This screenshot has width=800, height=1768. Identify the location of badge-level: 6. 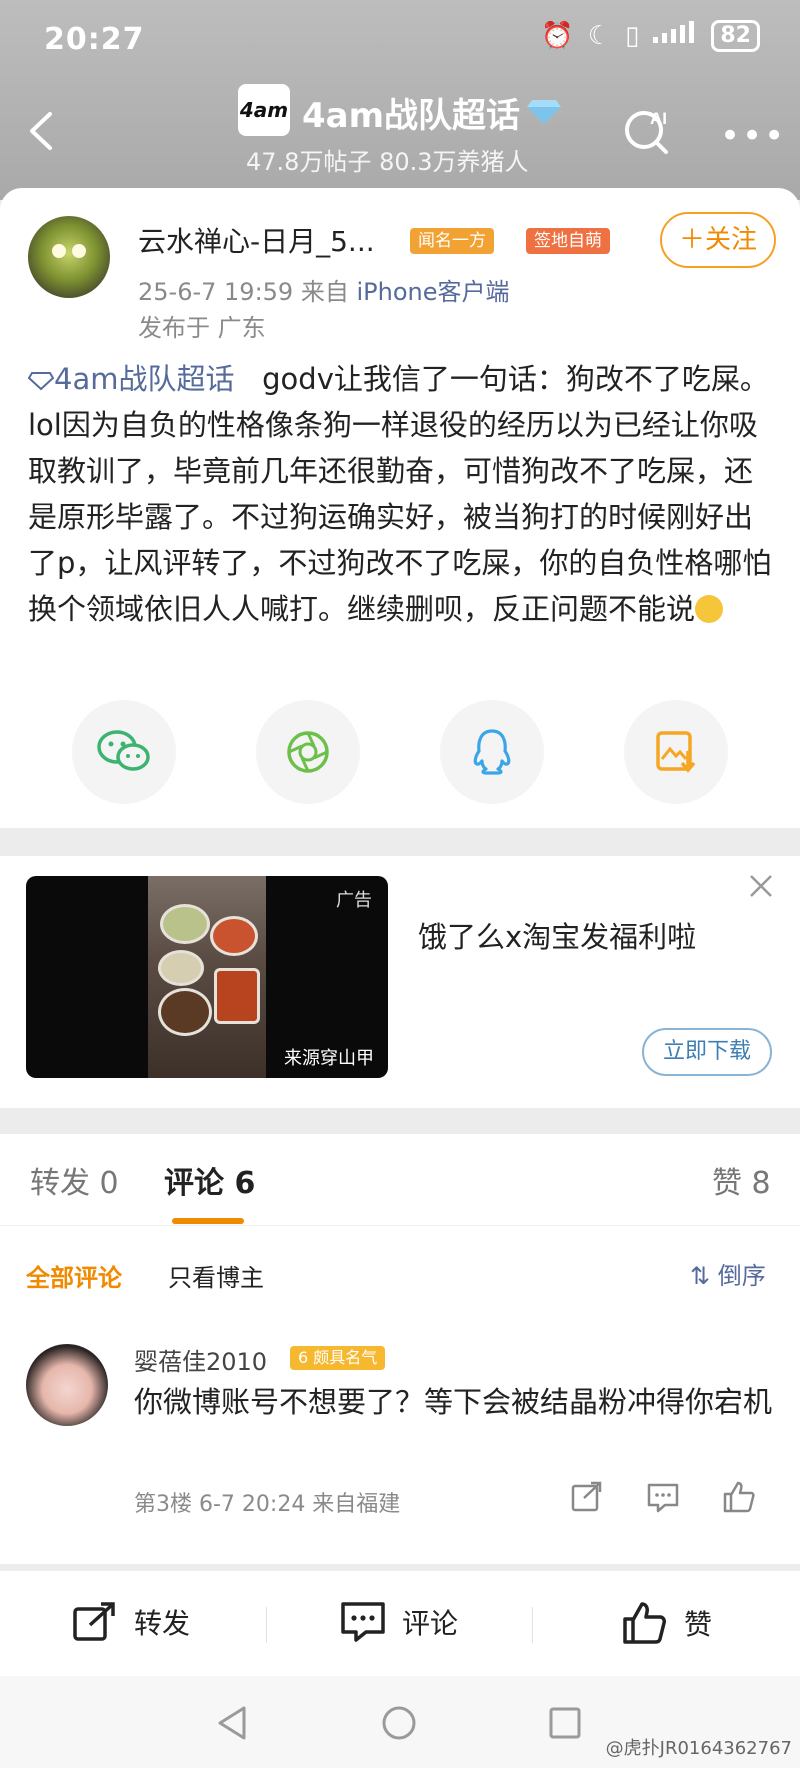
(303, 1357).